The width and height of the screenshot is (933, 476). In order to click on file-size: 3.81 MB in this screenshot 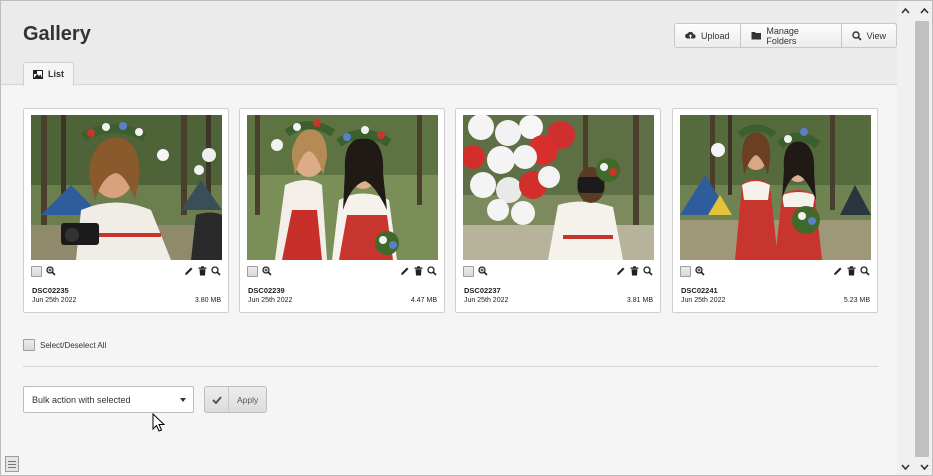, I will do `click(639, 300)`.